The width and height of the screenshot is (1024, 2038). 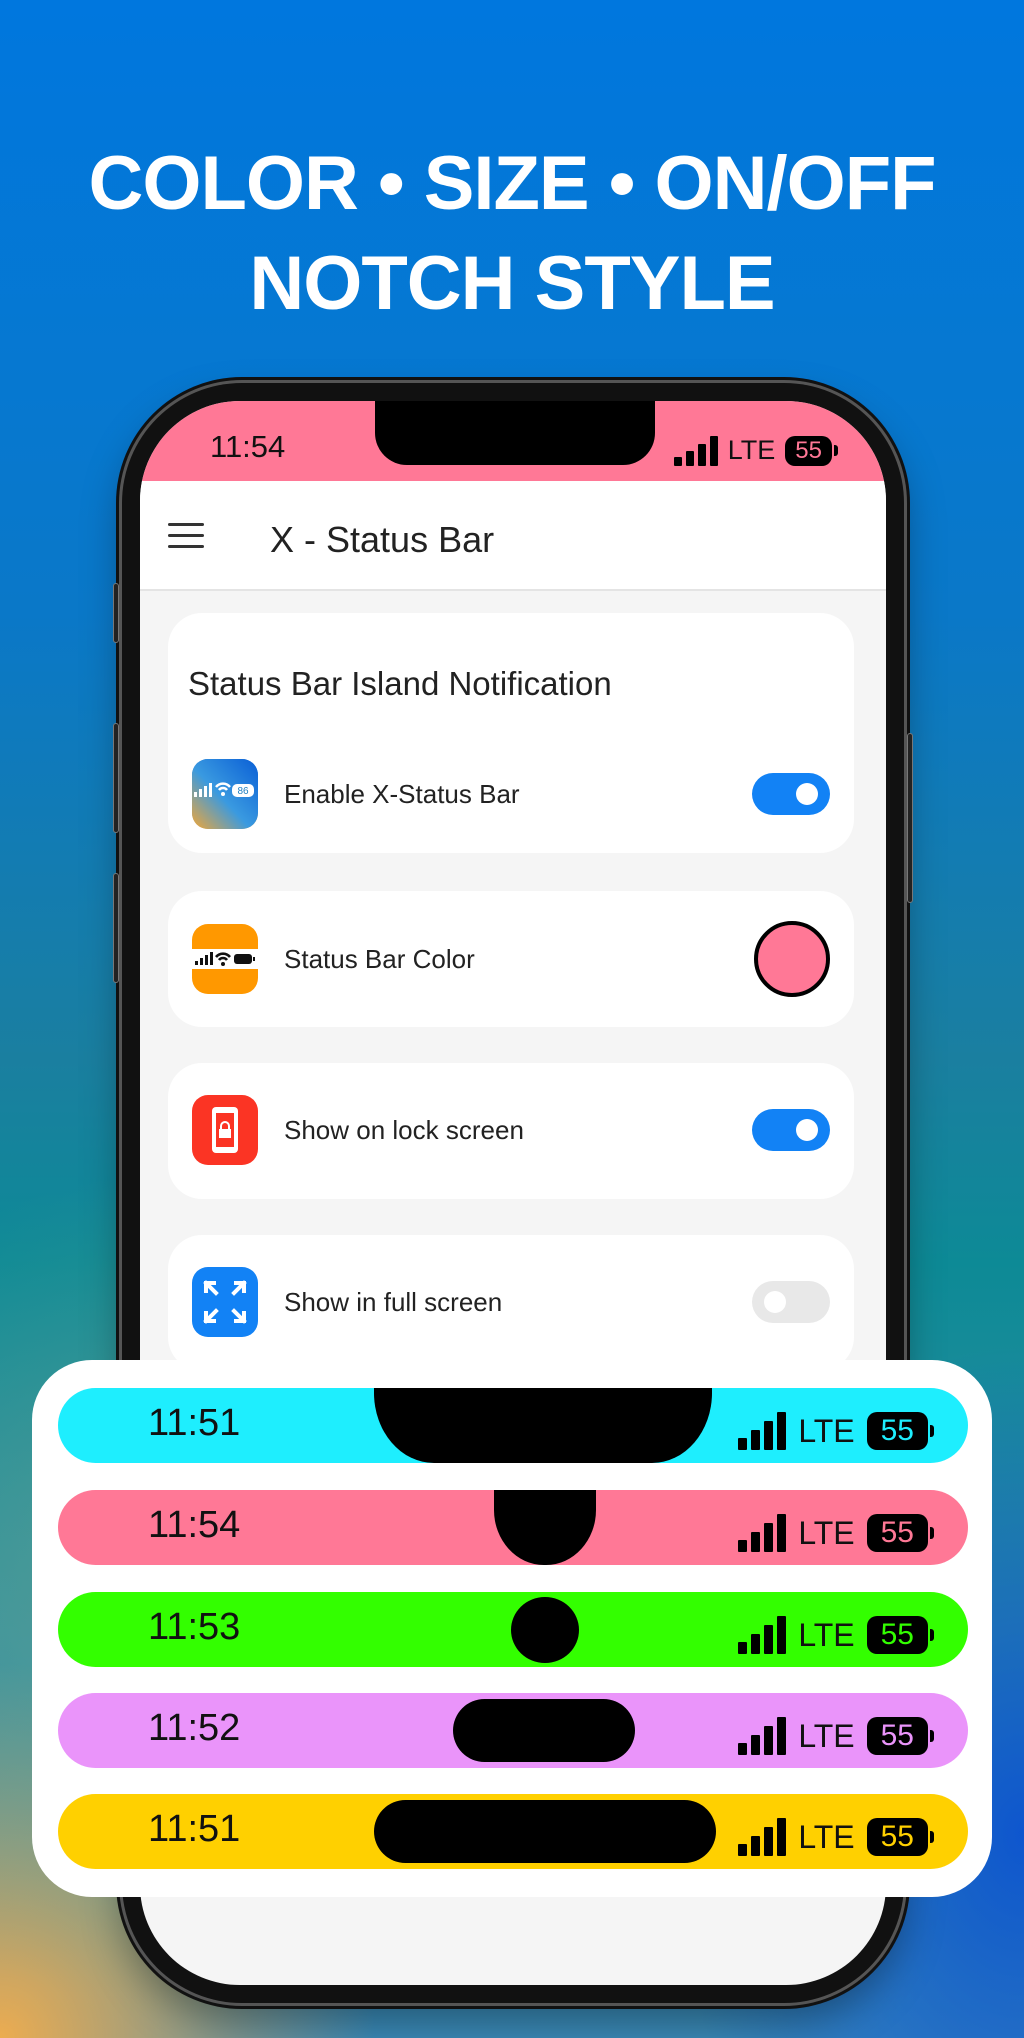 I want to click on status-bar: 11:54 LTE 55, so click(x=513, y=441).